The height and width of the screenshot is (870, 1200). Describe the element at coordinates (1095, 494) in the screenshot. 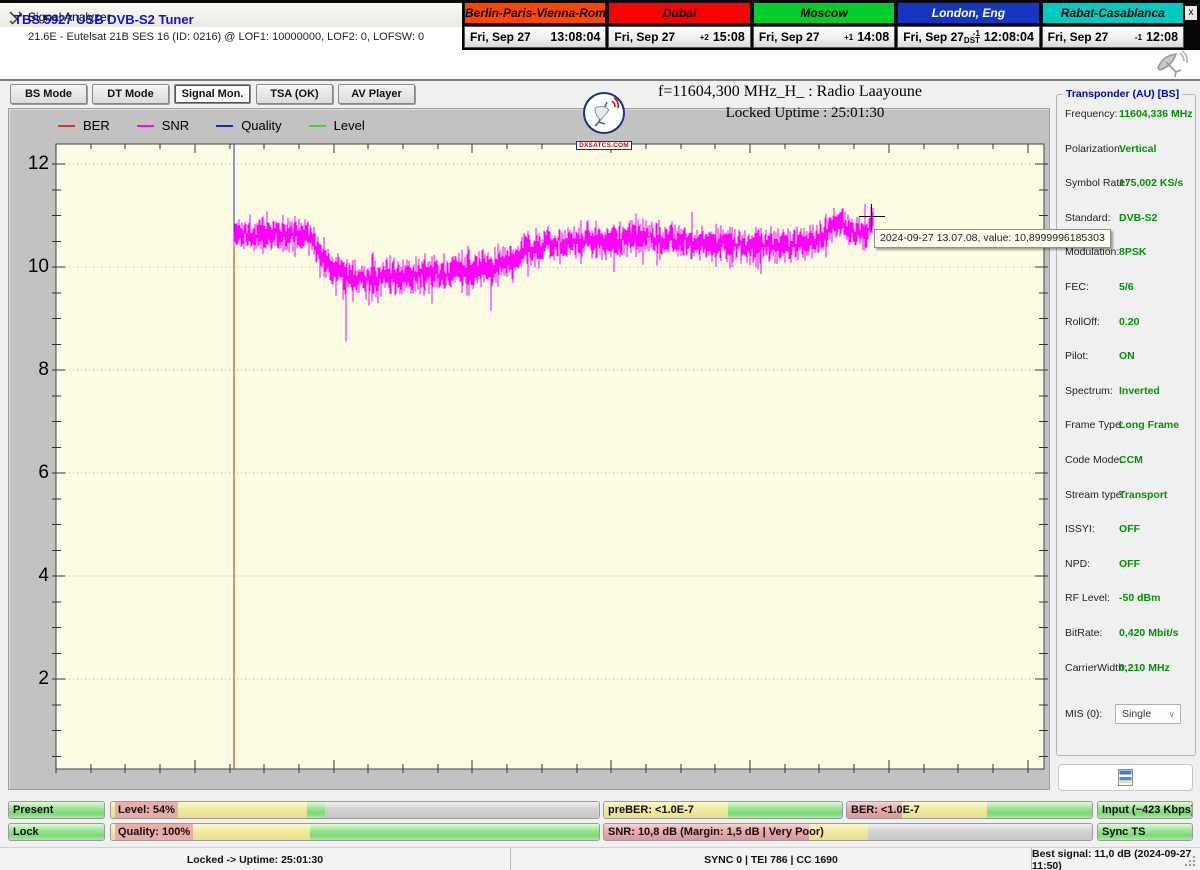

I see `transponder-label: Stream type:` at that location.